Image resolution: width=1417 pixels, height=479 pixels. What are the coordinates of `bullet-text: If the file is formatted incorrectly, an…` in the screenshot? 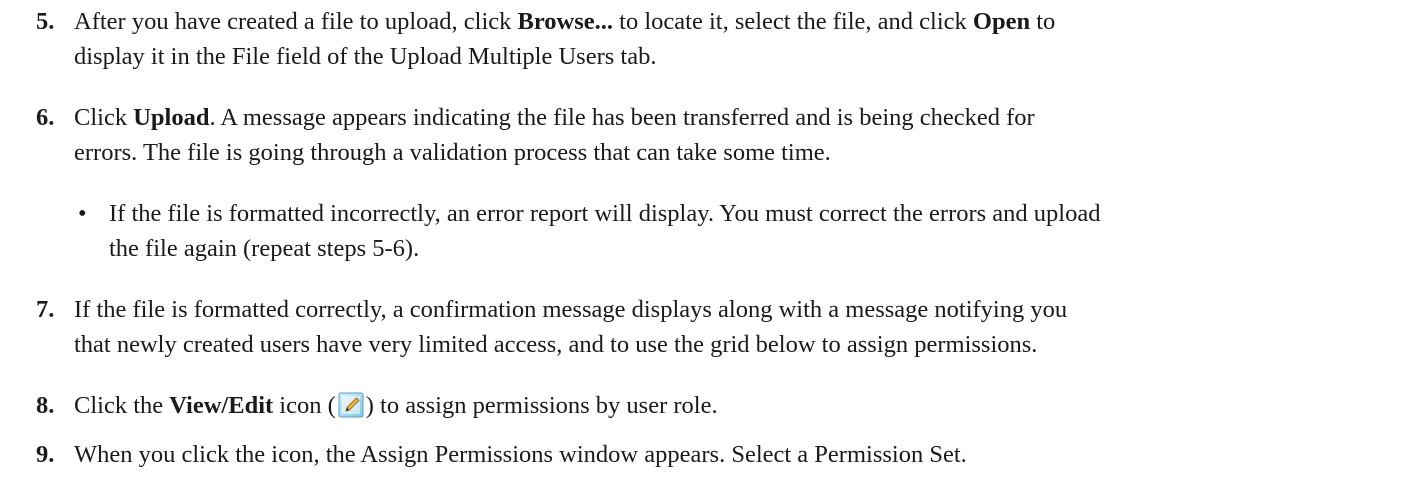 It's located at (759, 231).